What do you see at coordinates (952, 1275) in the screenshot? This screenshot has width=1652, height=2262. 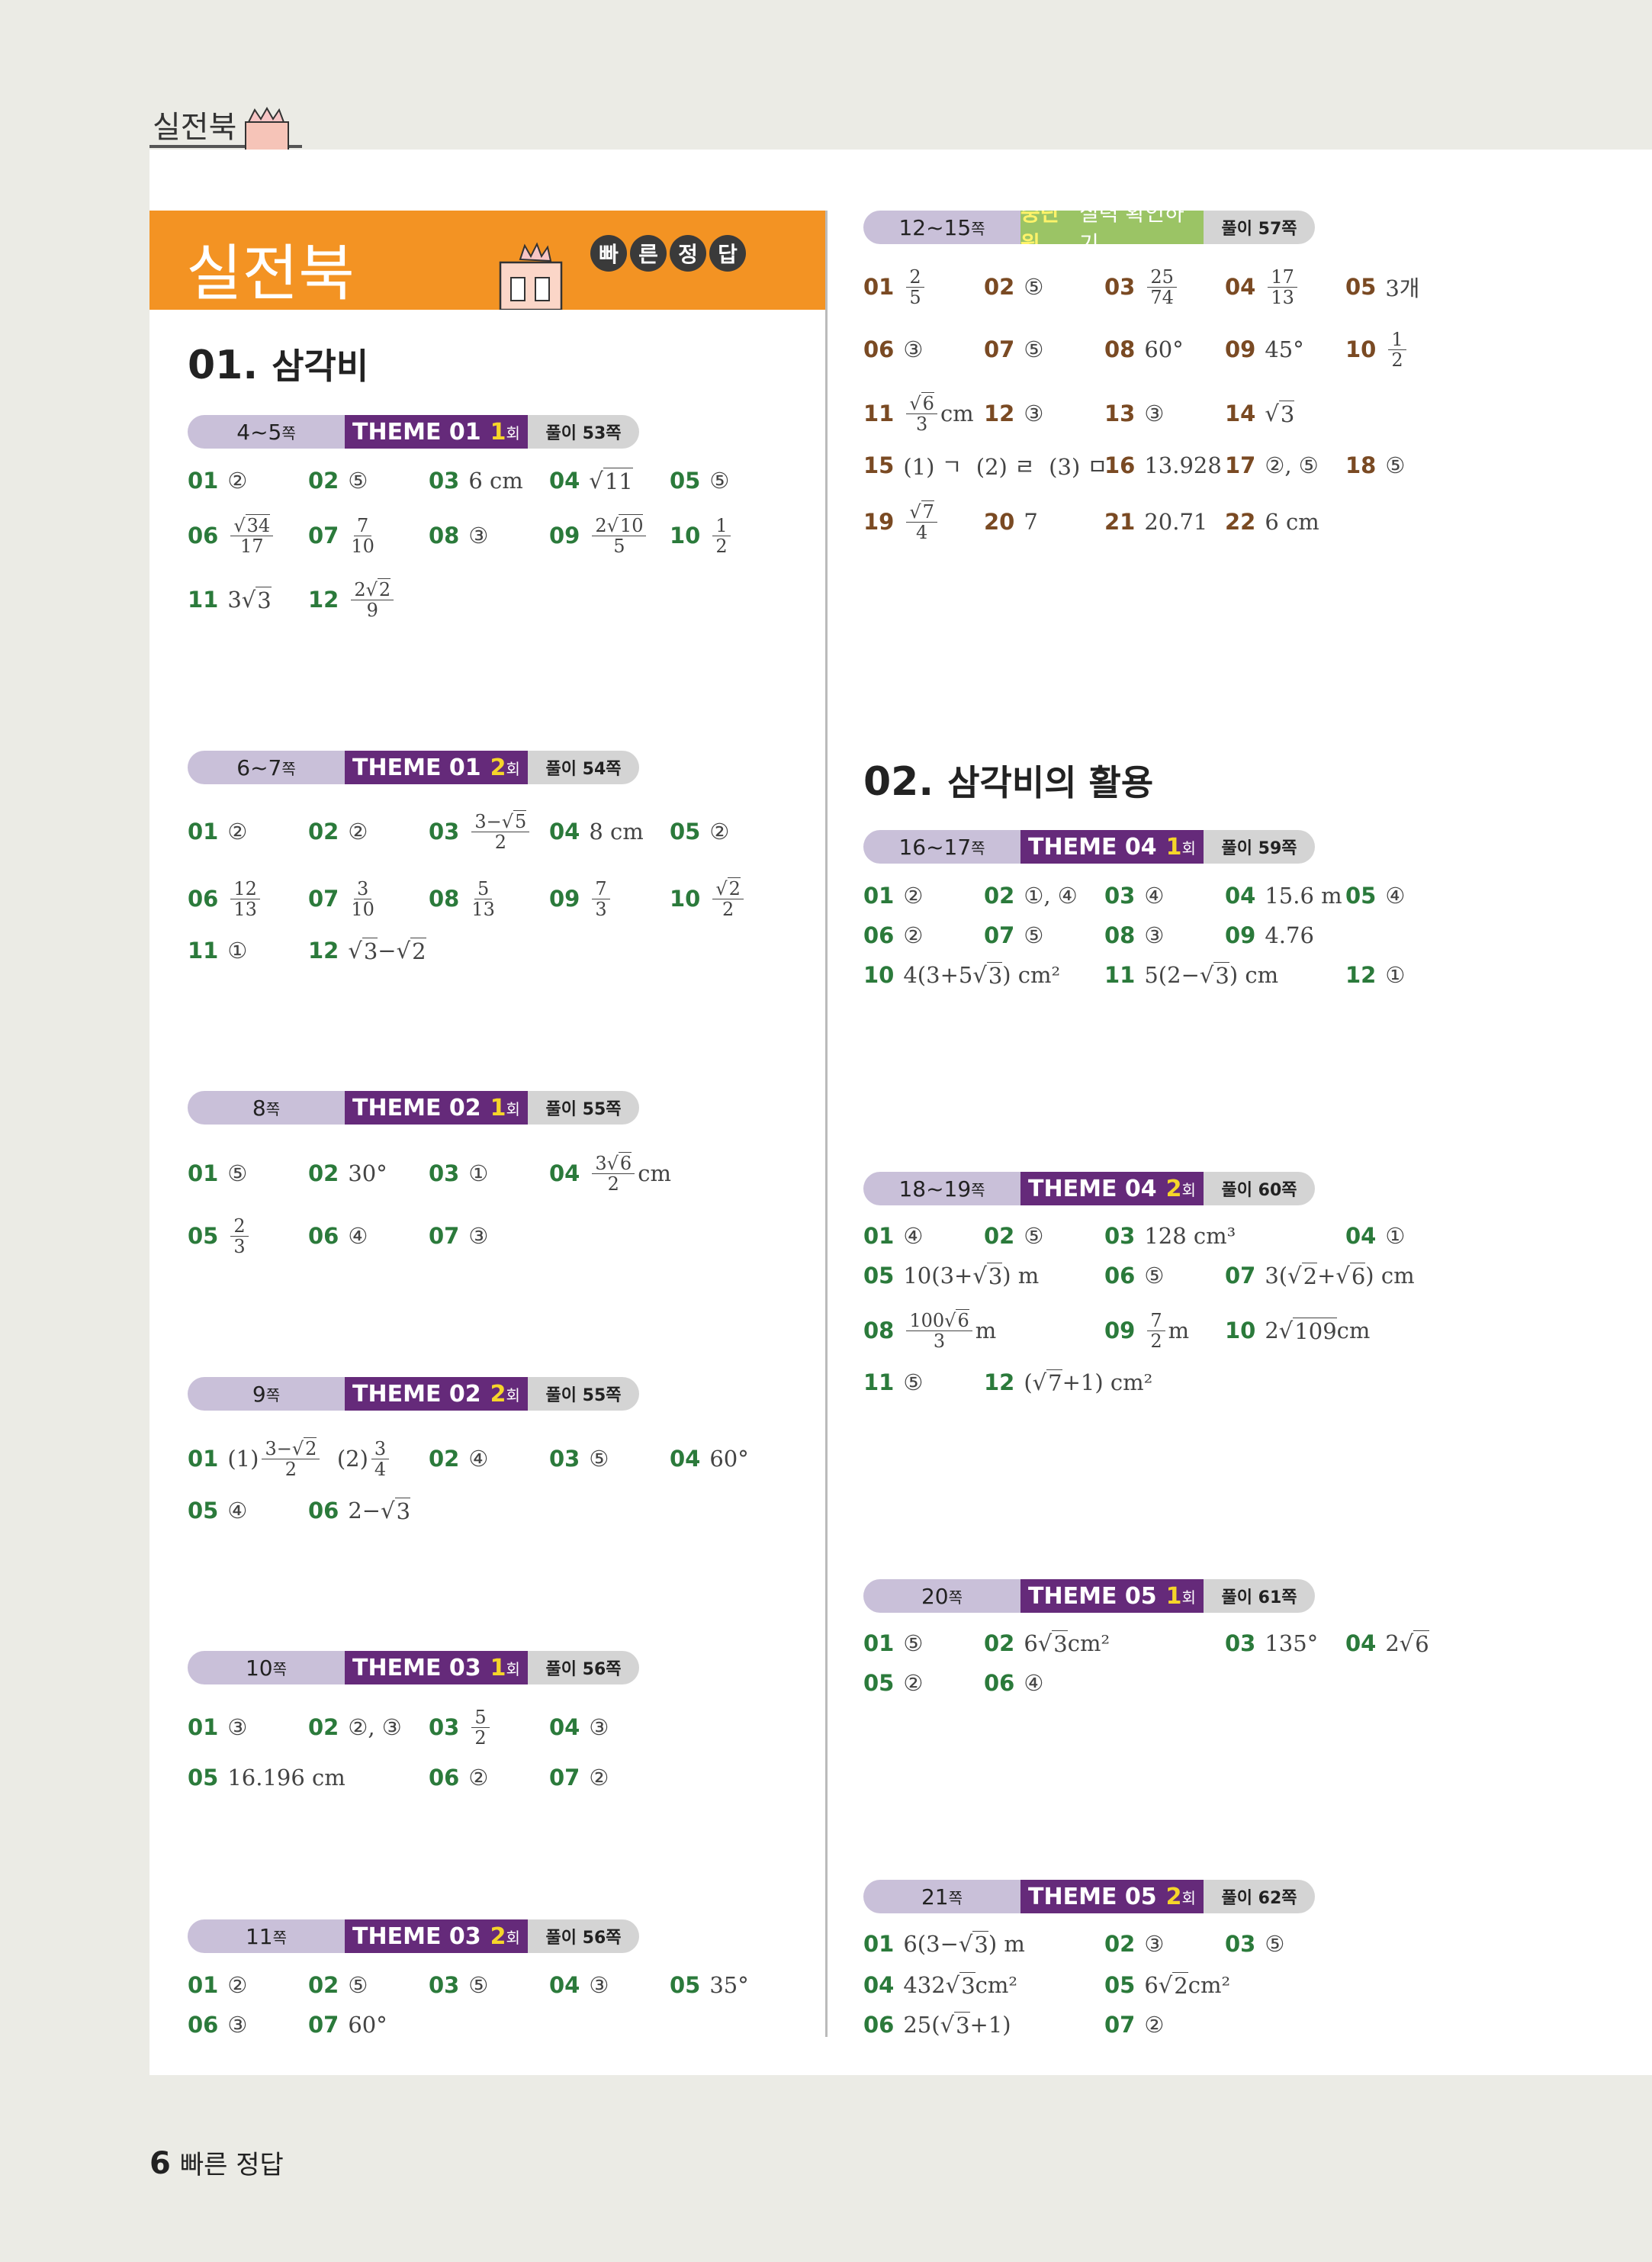 I see `answer: 05 10(3+√ 3) m` at bounding box center [952, 1275].